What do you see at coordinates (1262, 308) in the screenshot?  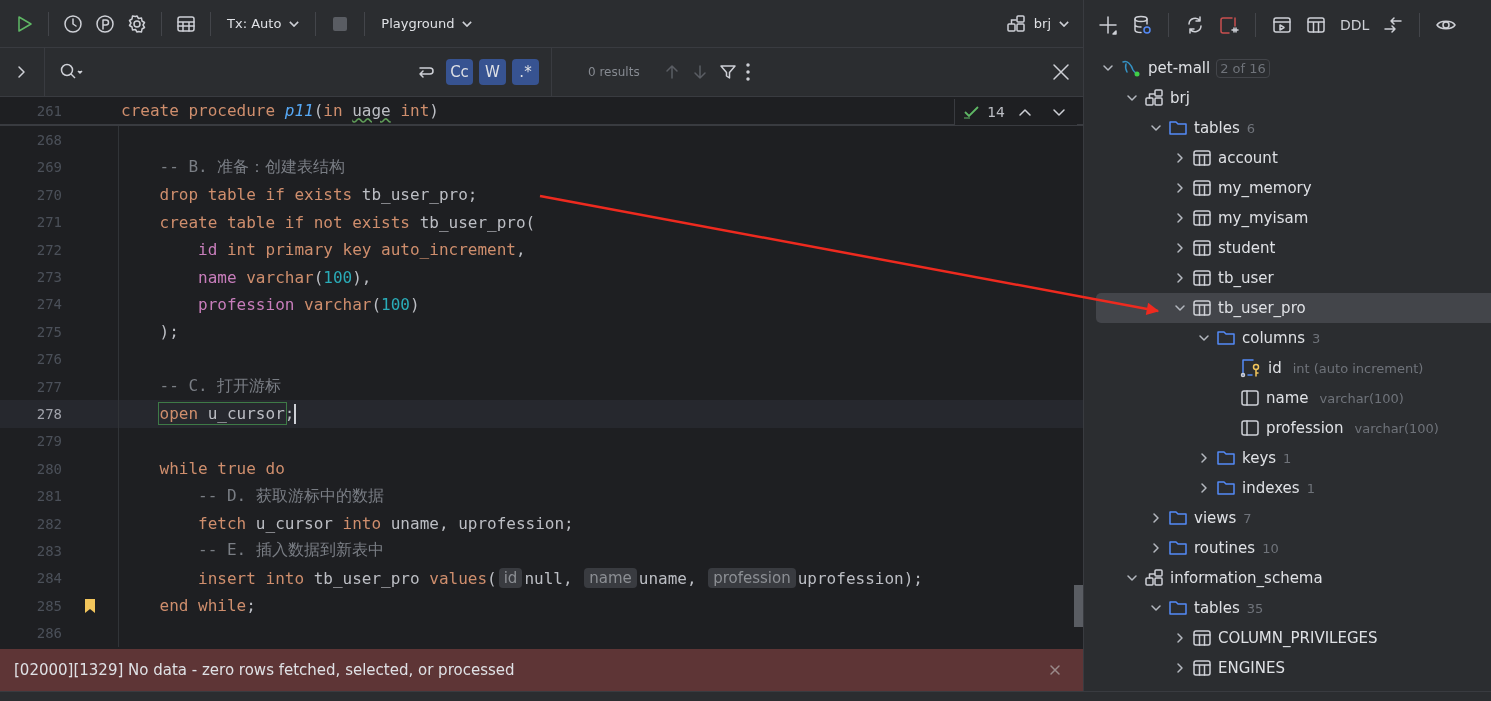 I see `tree-item-label: tb_user_pro` at bounding box center [1262, 308].